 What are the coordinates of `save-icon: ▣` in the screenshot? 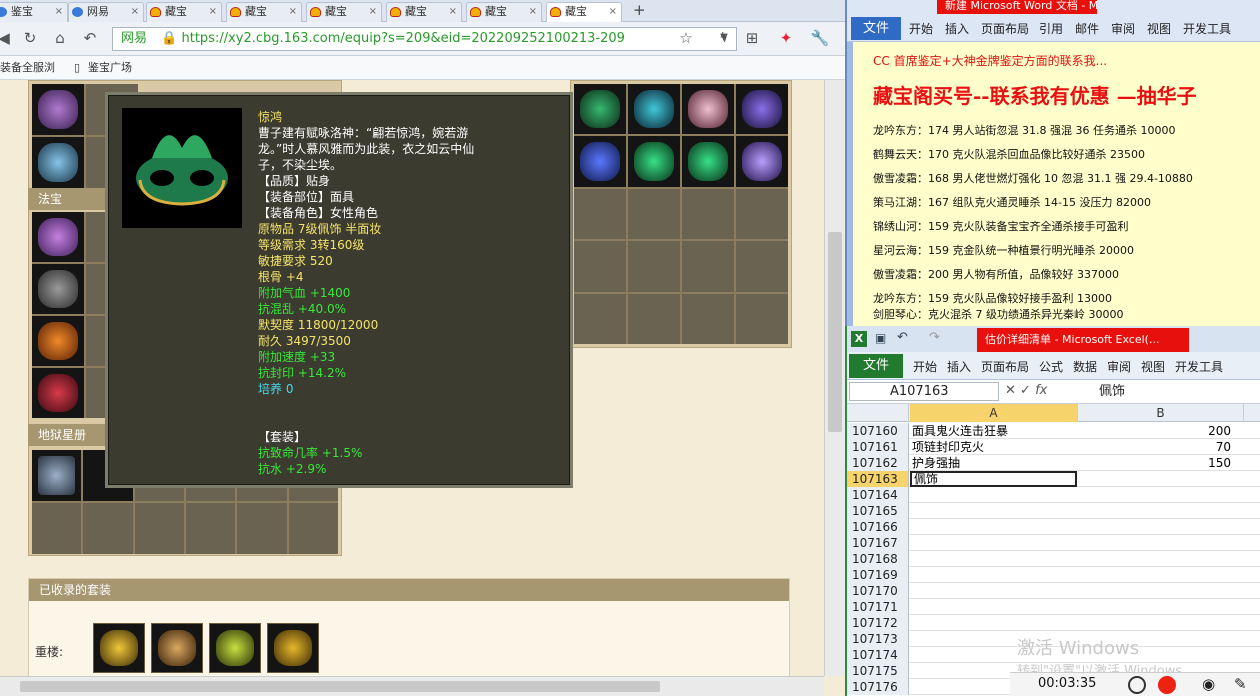 It's located at (880, 338).